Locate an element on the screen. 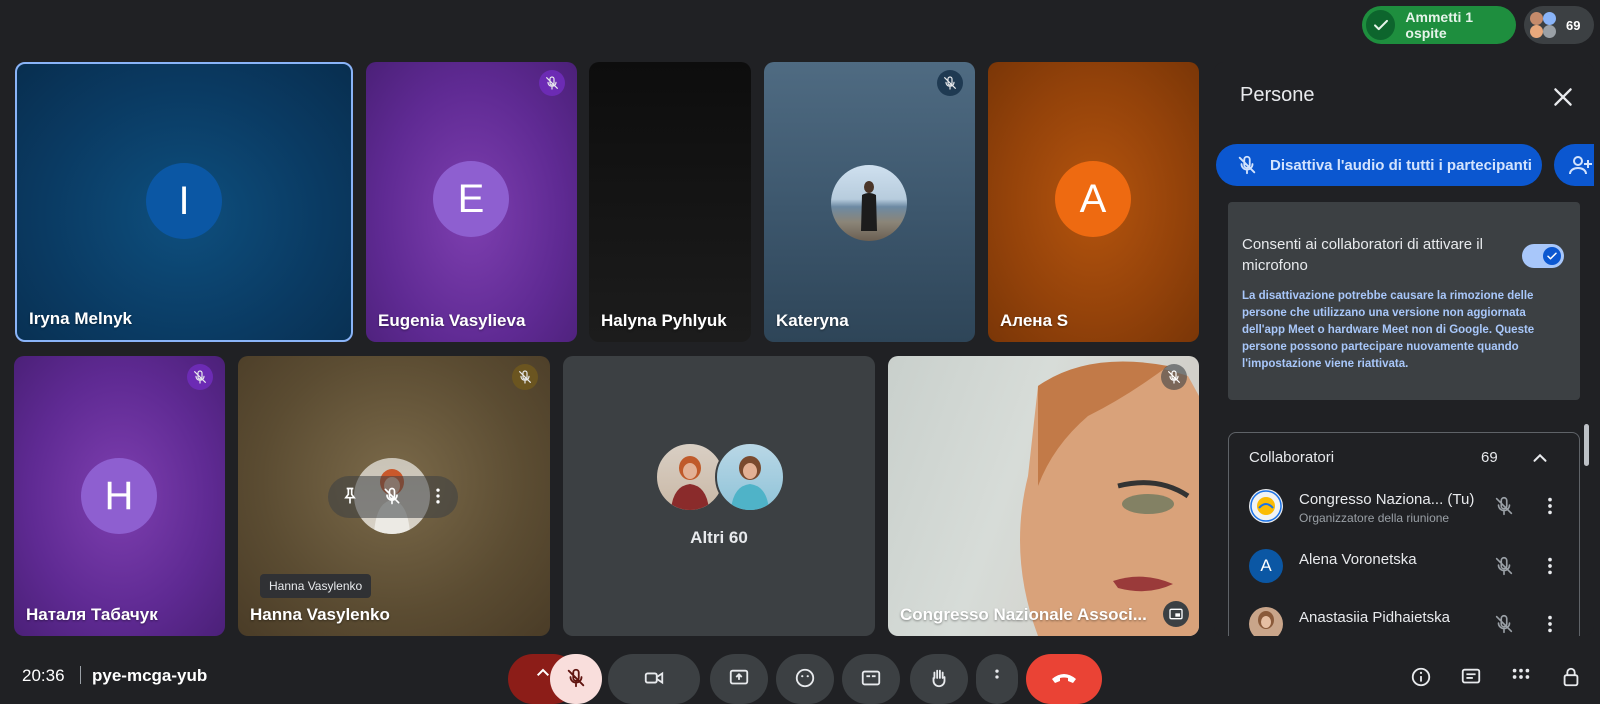 This screenshot has width=1600, height=704. raise-hand-button is located at coordinates (939, 679).